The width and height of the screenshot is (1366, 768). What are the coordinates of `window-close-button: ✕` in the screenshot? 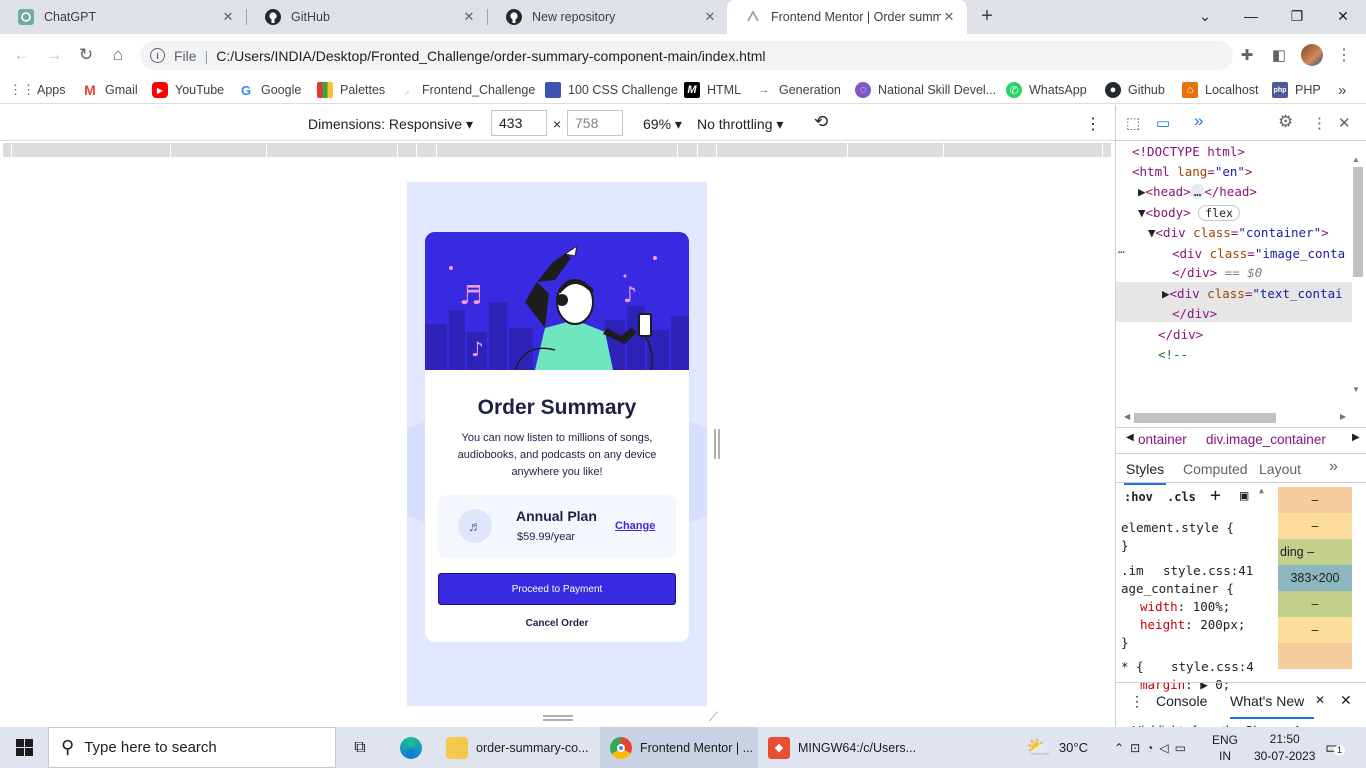 It's located at (1343, 16).